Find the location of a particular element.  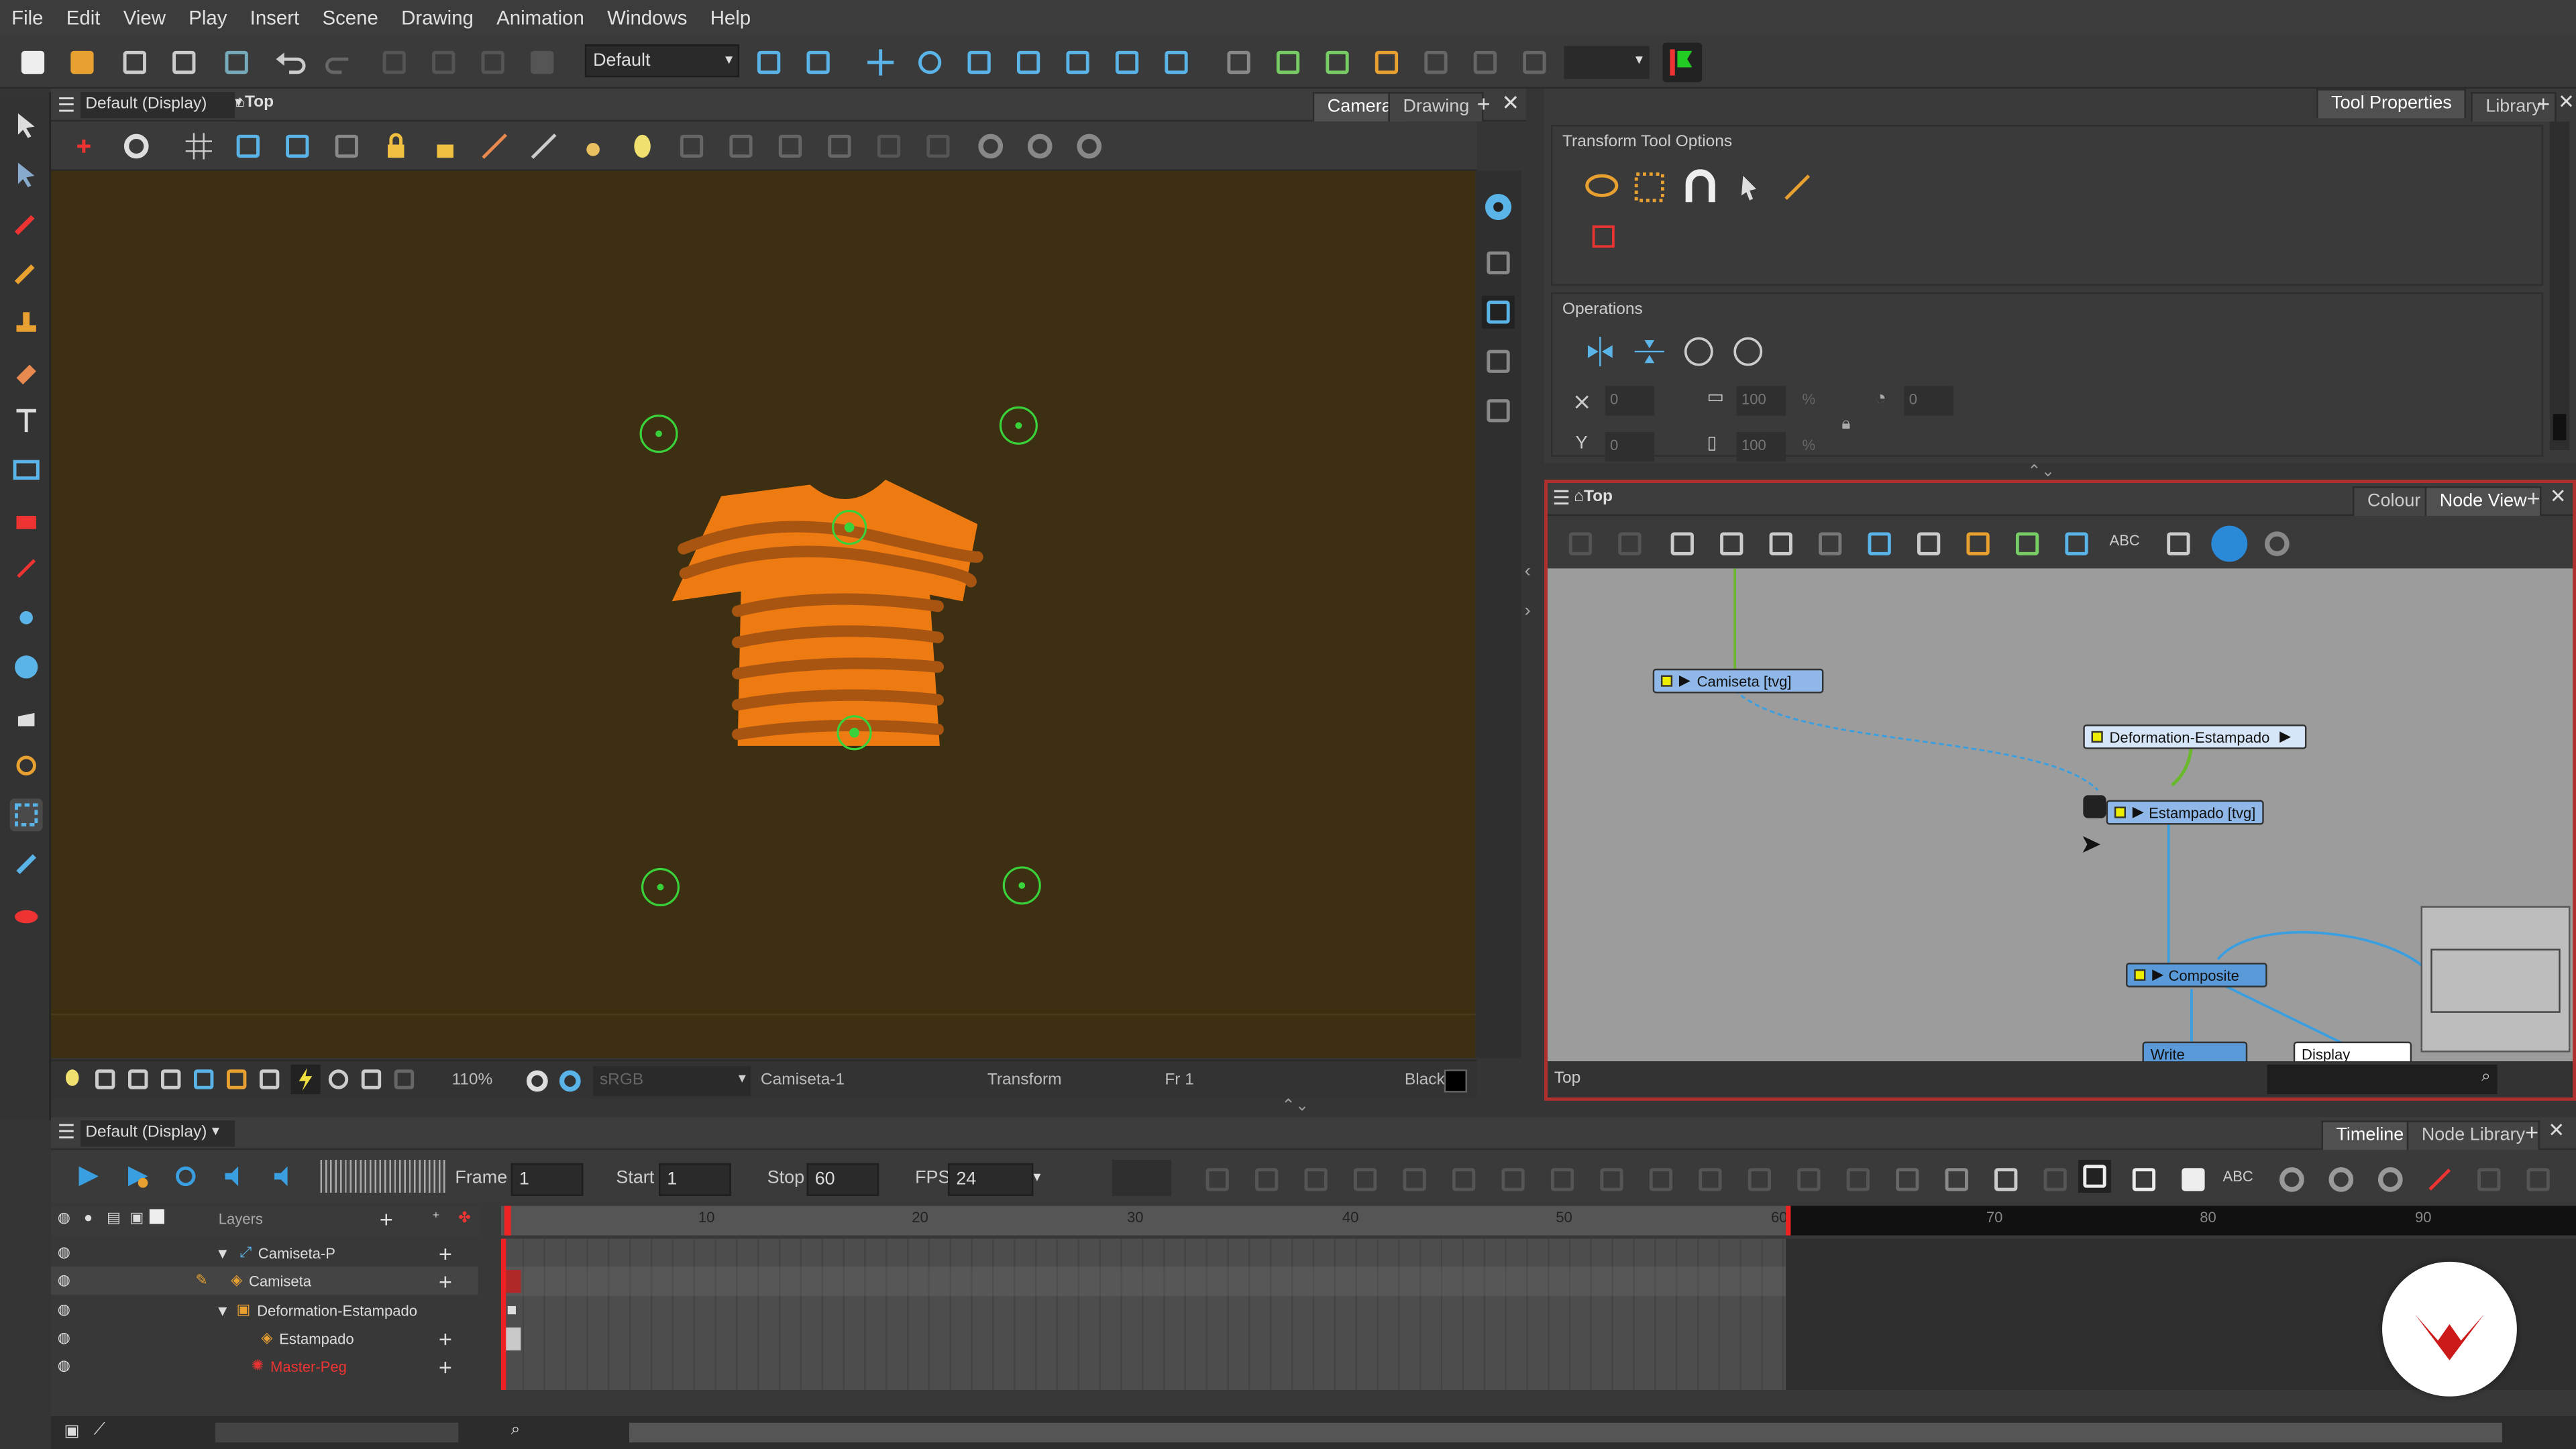

lock-all-icon is located at coordinates (445, 145).